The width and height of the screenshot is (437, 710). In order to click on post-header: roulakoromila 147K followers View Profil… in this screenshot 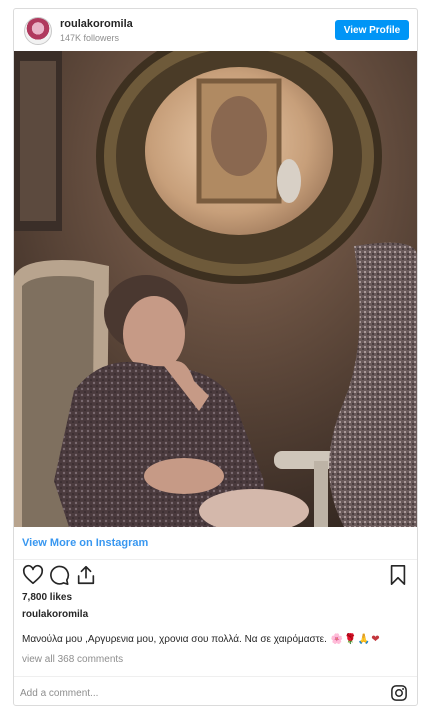, I will do `click(215, 30)`.